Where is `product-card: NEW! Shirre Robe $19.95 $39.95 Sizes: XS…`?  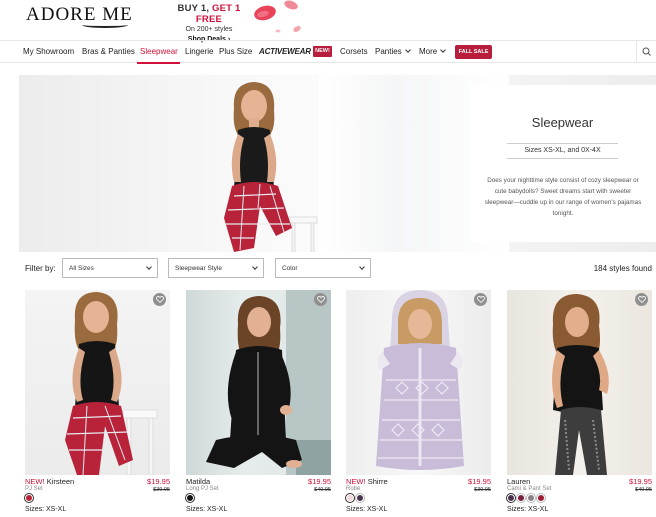
product-card: NEW! Shirre Robe $19.95 $39.95 Sizes: XS… is located at coordinates (418, 403).